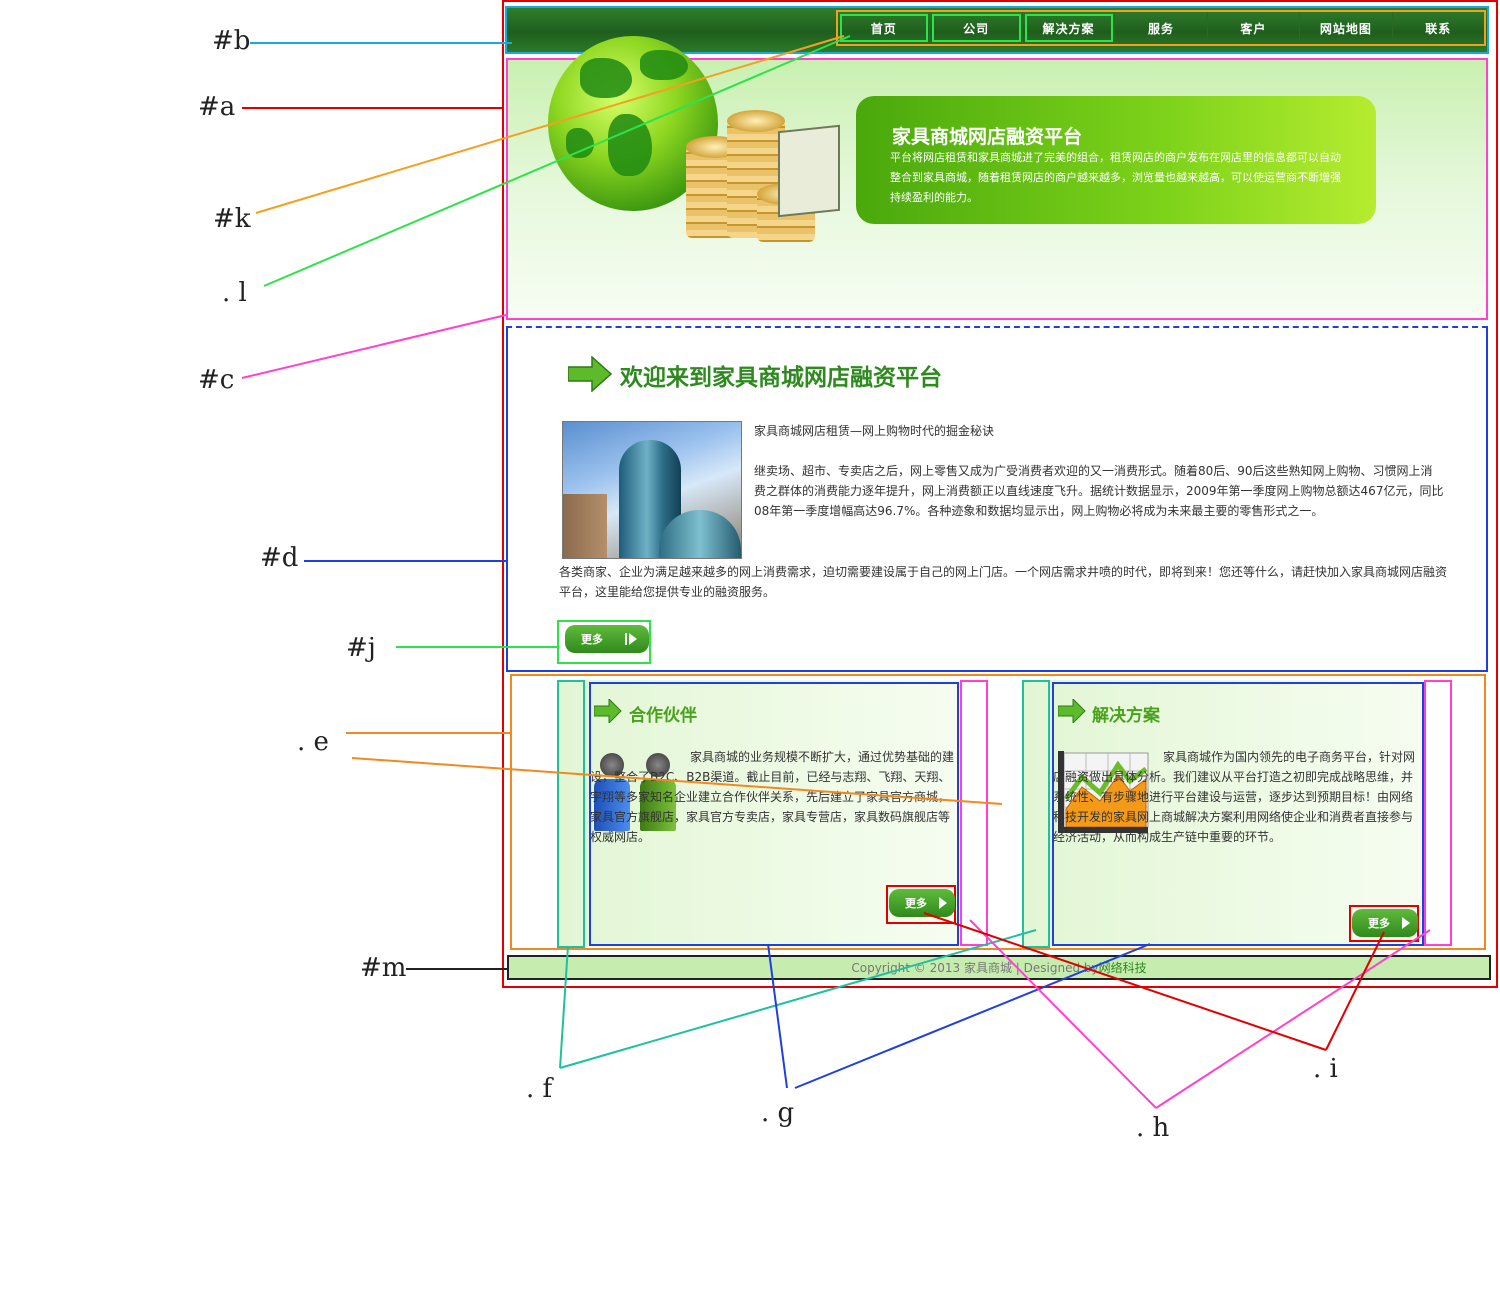 This screenshot has width=1500, height=1300. What do you see at coordinates (217, 107) in the screenshot?
I see `annotation-label-a: #a` at bounding box center [217, 107].